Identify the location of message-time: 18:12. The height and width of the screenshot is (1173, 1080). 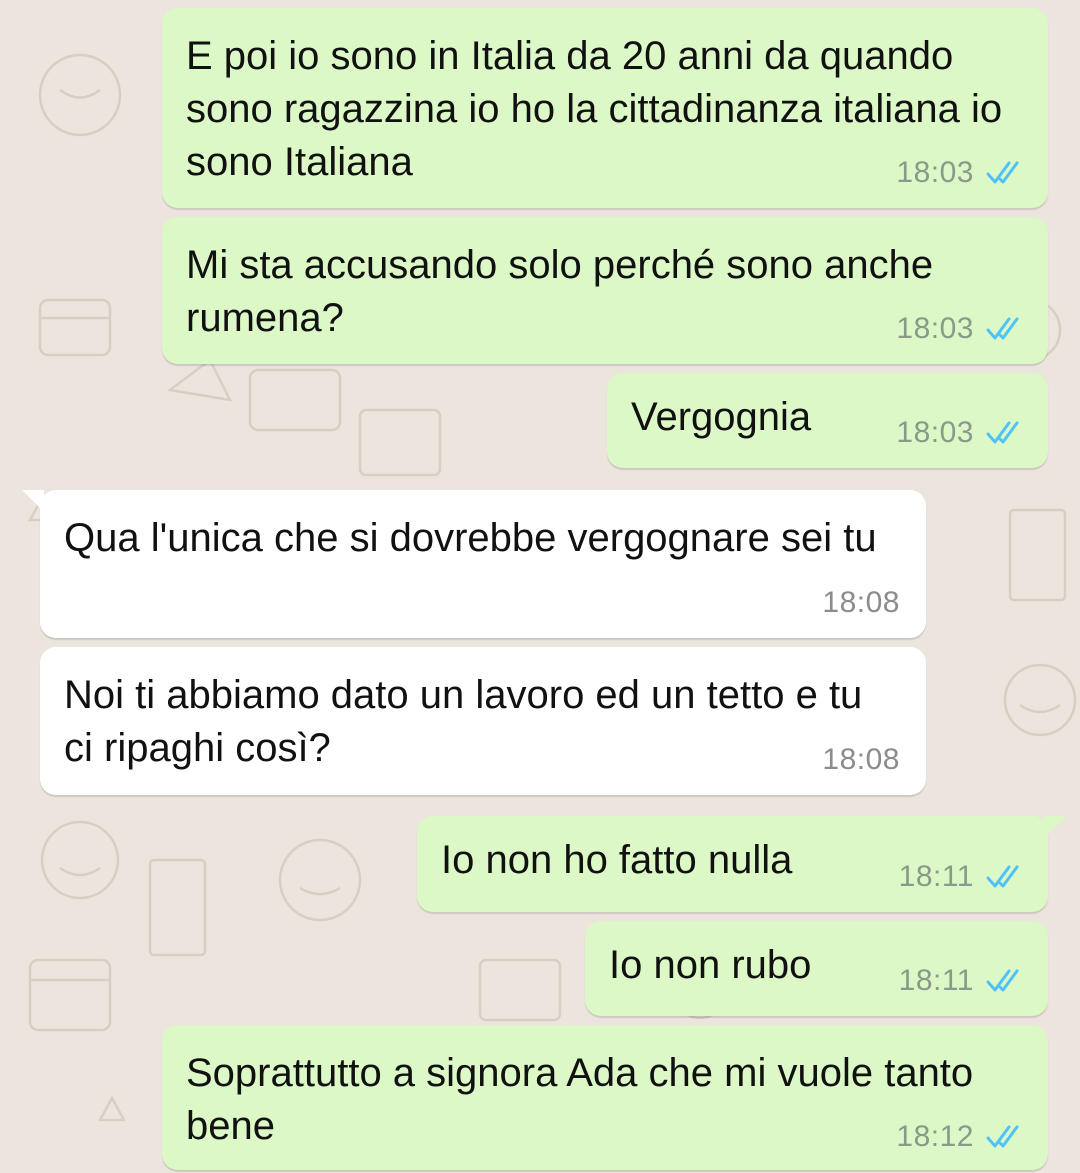
(935, 1136).